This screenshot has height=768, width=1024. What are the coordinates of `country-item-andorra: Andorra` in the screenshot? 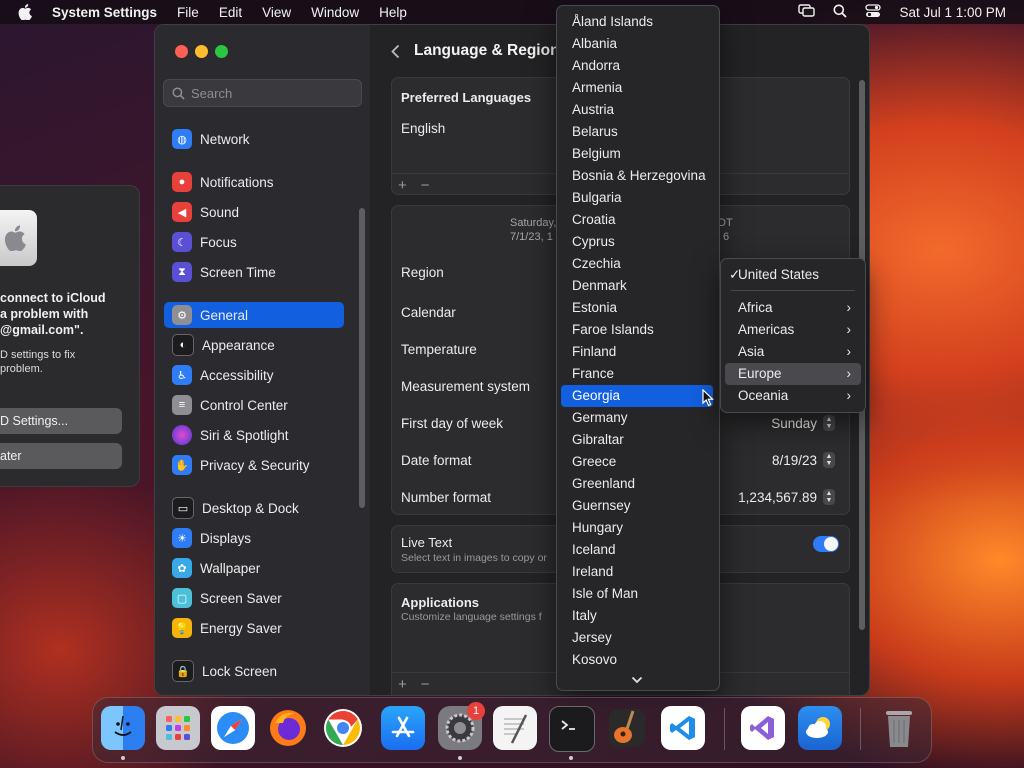 It's located at (637, 66).